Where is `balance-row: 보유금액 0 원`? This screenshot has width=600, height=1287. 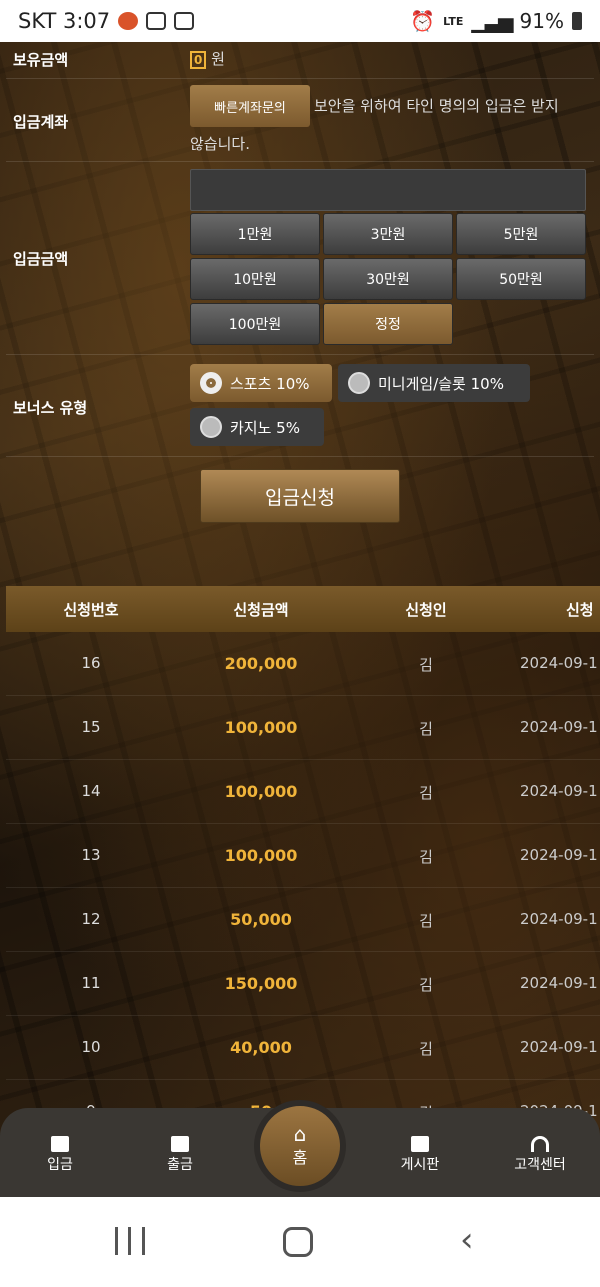
balance-row: 보유금액 0 원 is located at coordinates (300, 60).